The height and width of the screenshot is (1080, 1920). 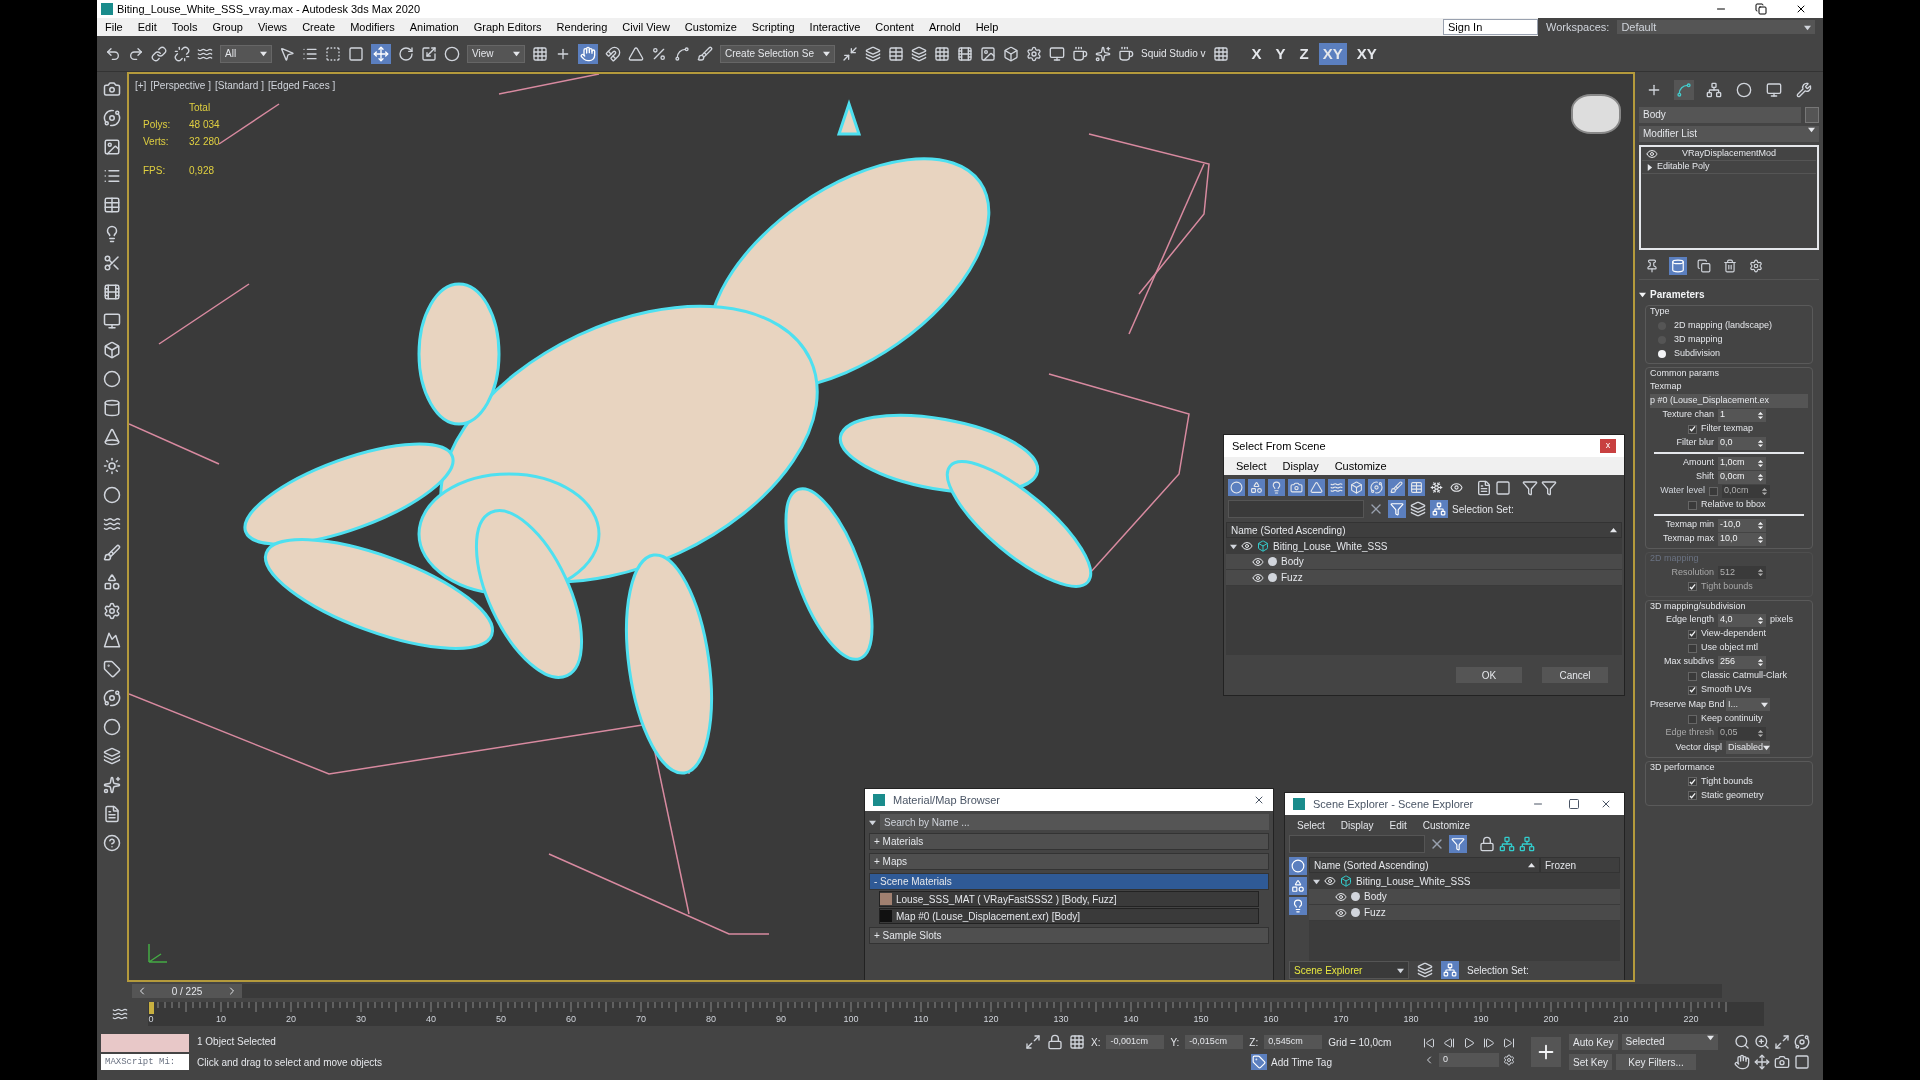 I want to click on menu-item: Create, so click(x=319, y=27).